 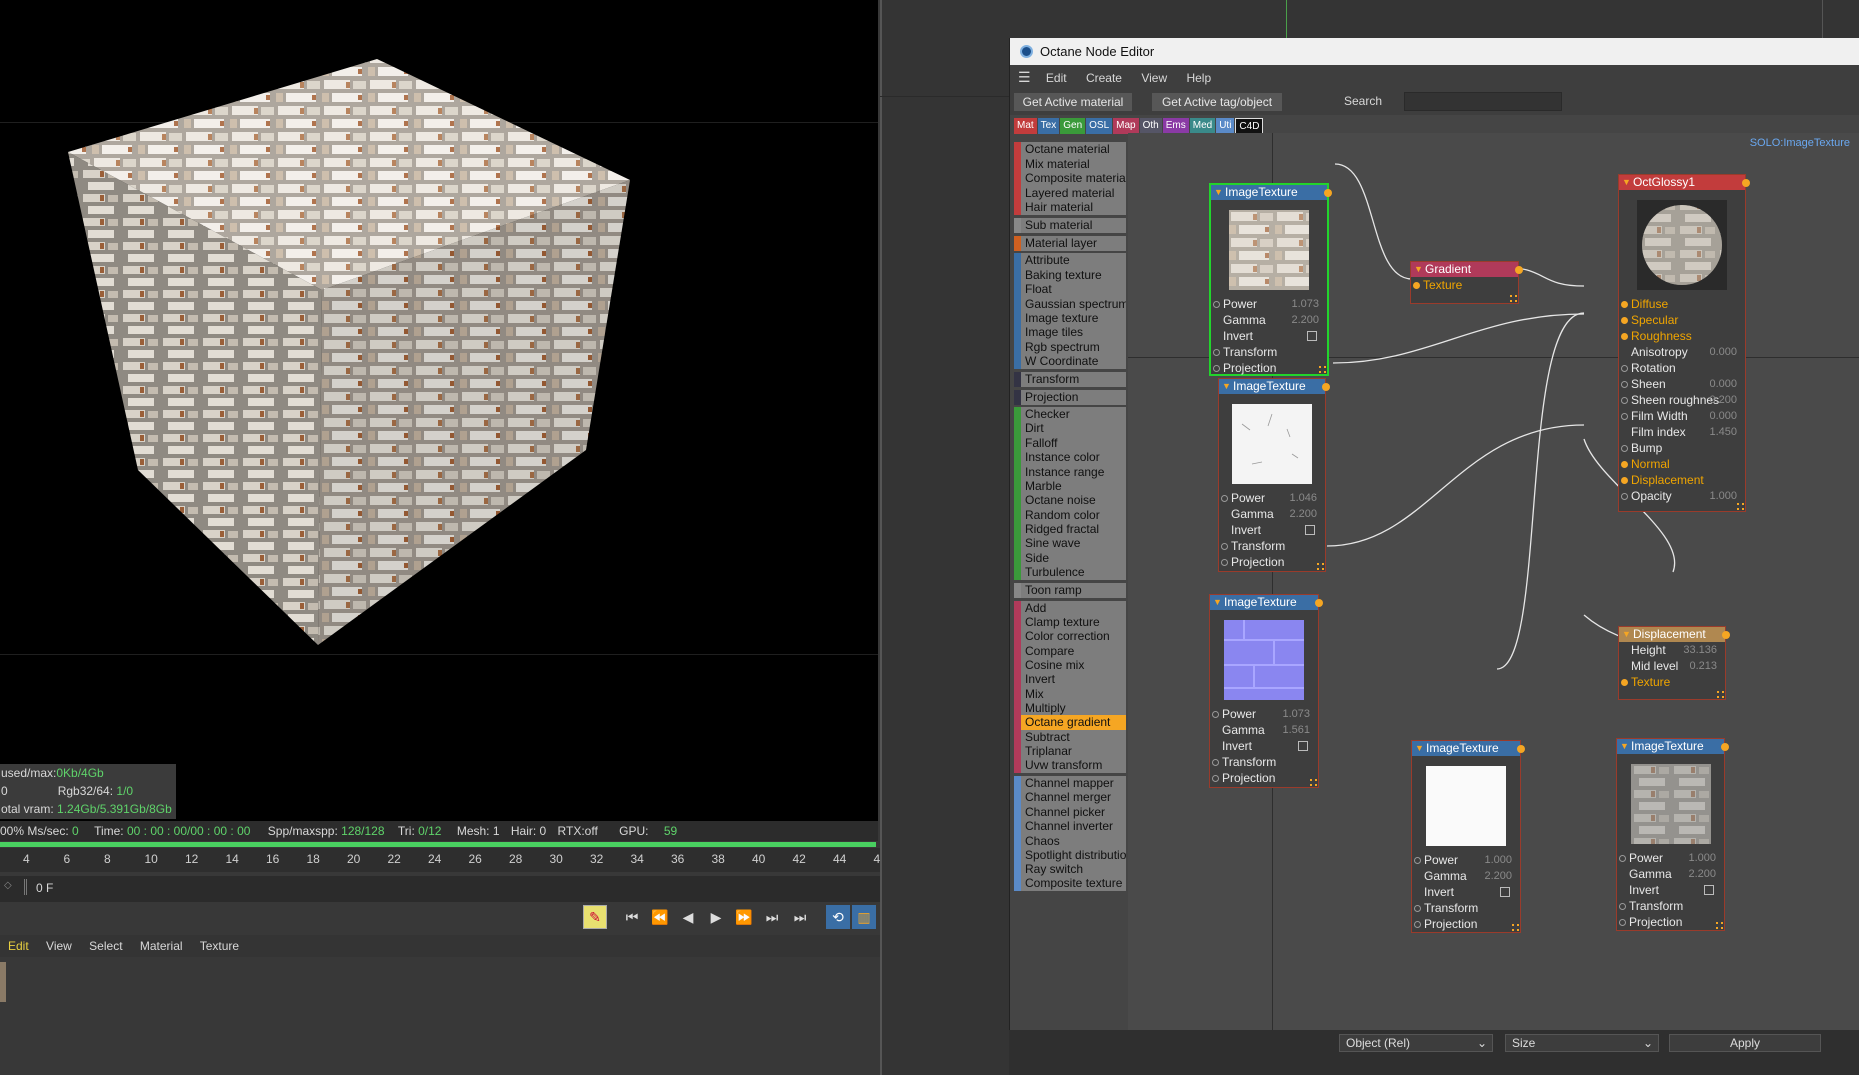 I want to click on menu-texture: Texture, so click(x=219, y=946).